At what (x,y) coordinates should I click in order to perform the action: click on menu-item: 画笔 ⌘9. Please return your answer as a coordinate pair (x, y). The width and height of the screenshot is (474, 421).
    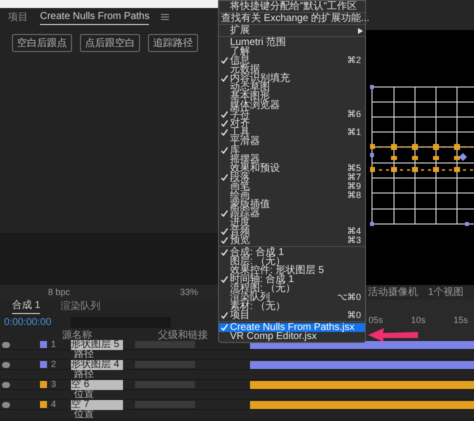
    Looking at the image, I should click on (292, 186).